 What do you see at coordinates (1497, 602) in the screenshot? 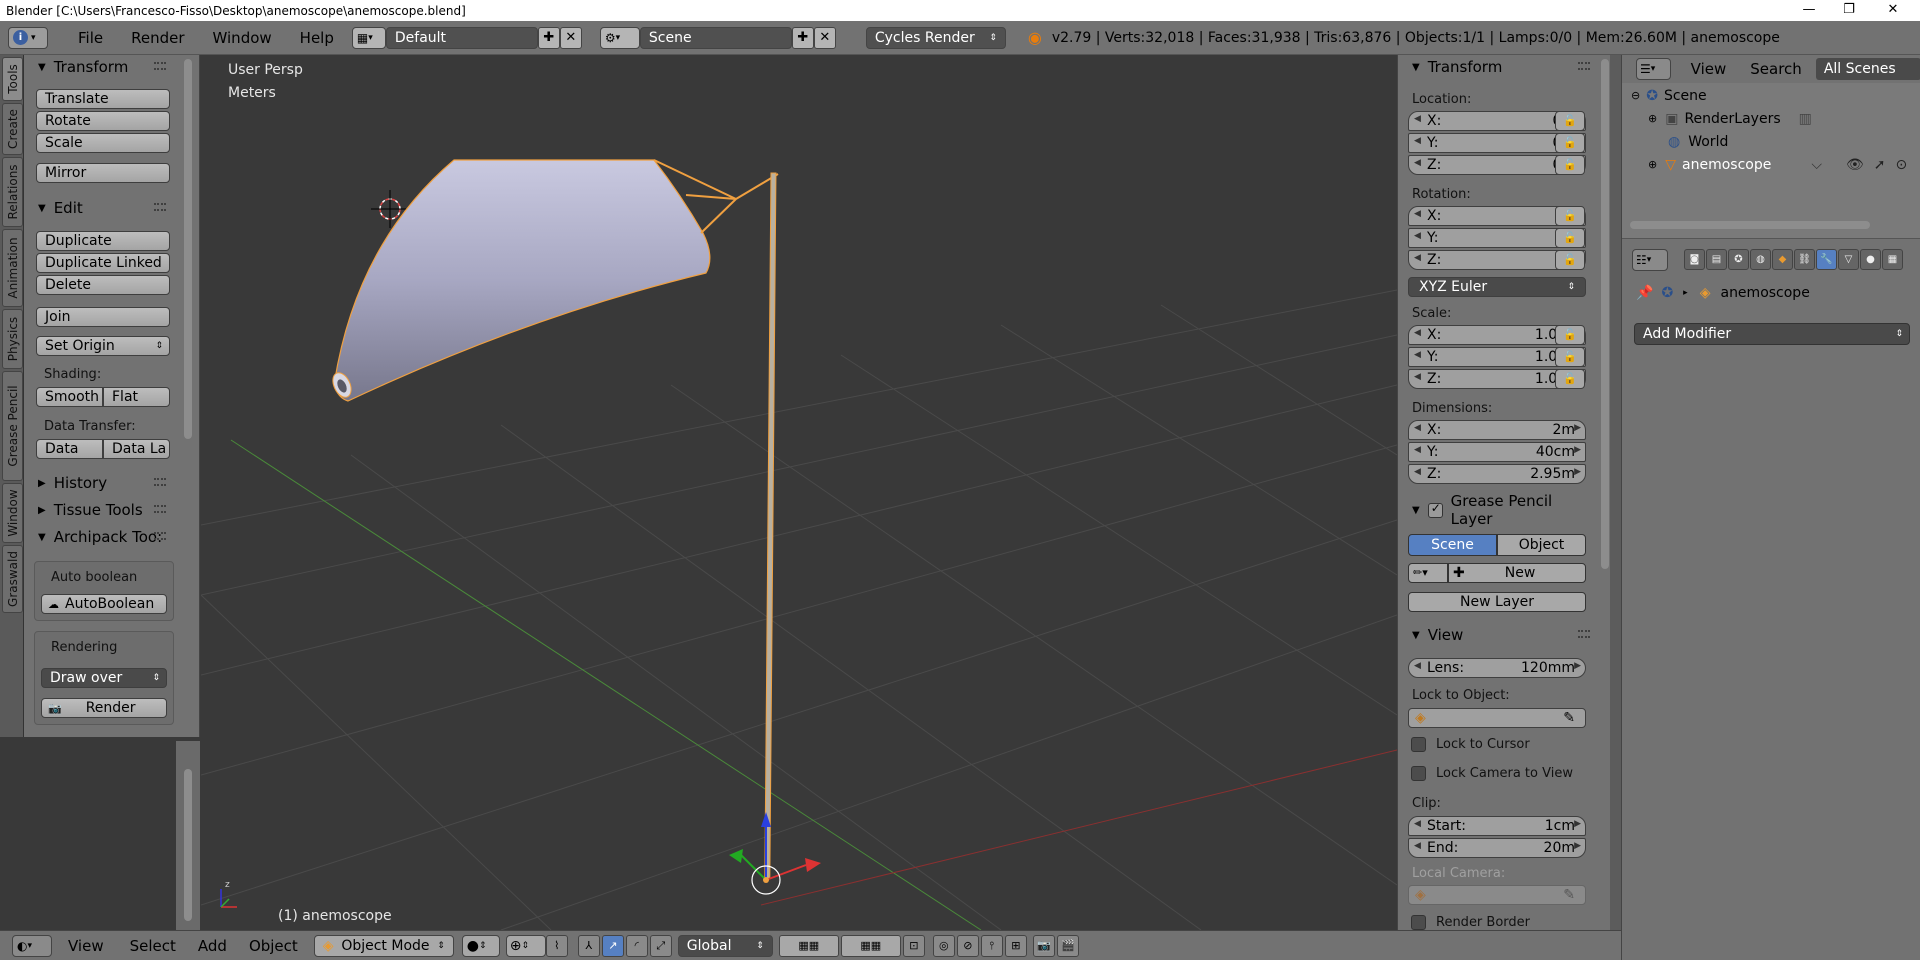
I see `gp-new-layer-button: New Layer` at bounding box center [1497, 602].